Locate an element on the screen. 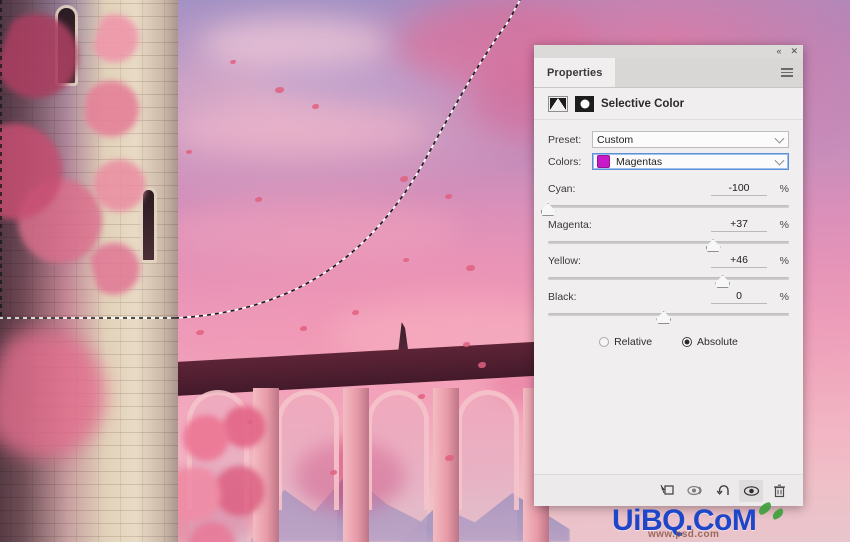 This screenshot has height=542, width=850. radio-absolute: Absolute is located at coordinates (710, 342).